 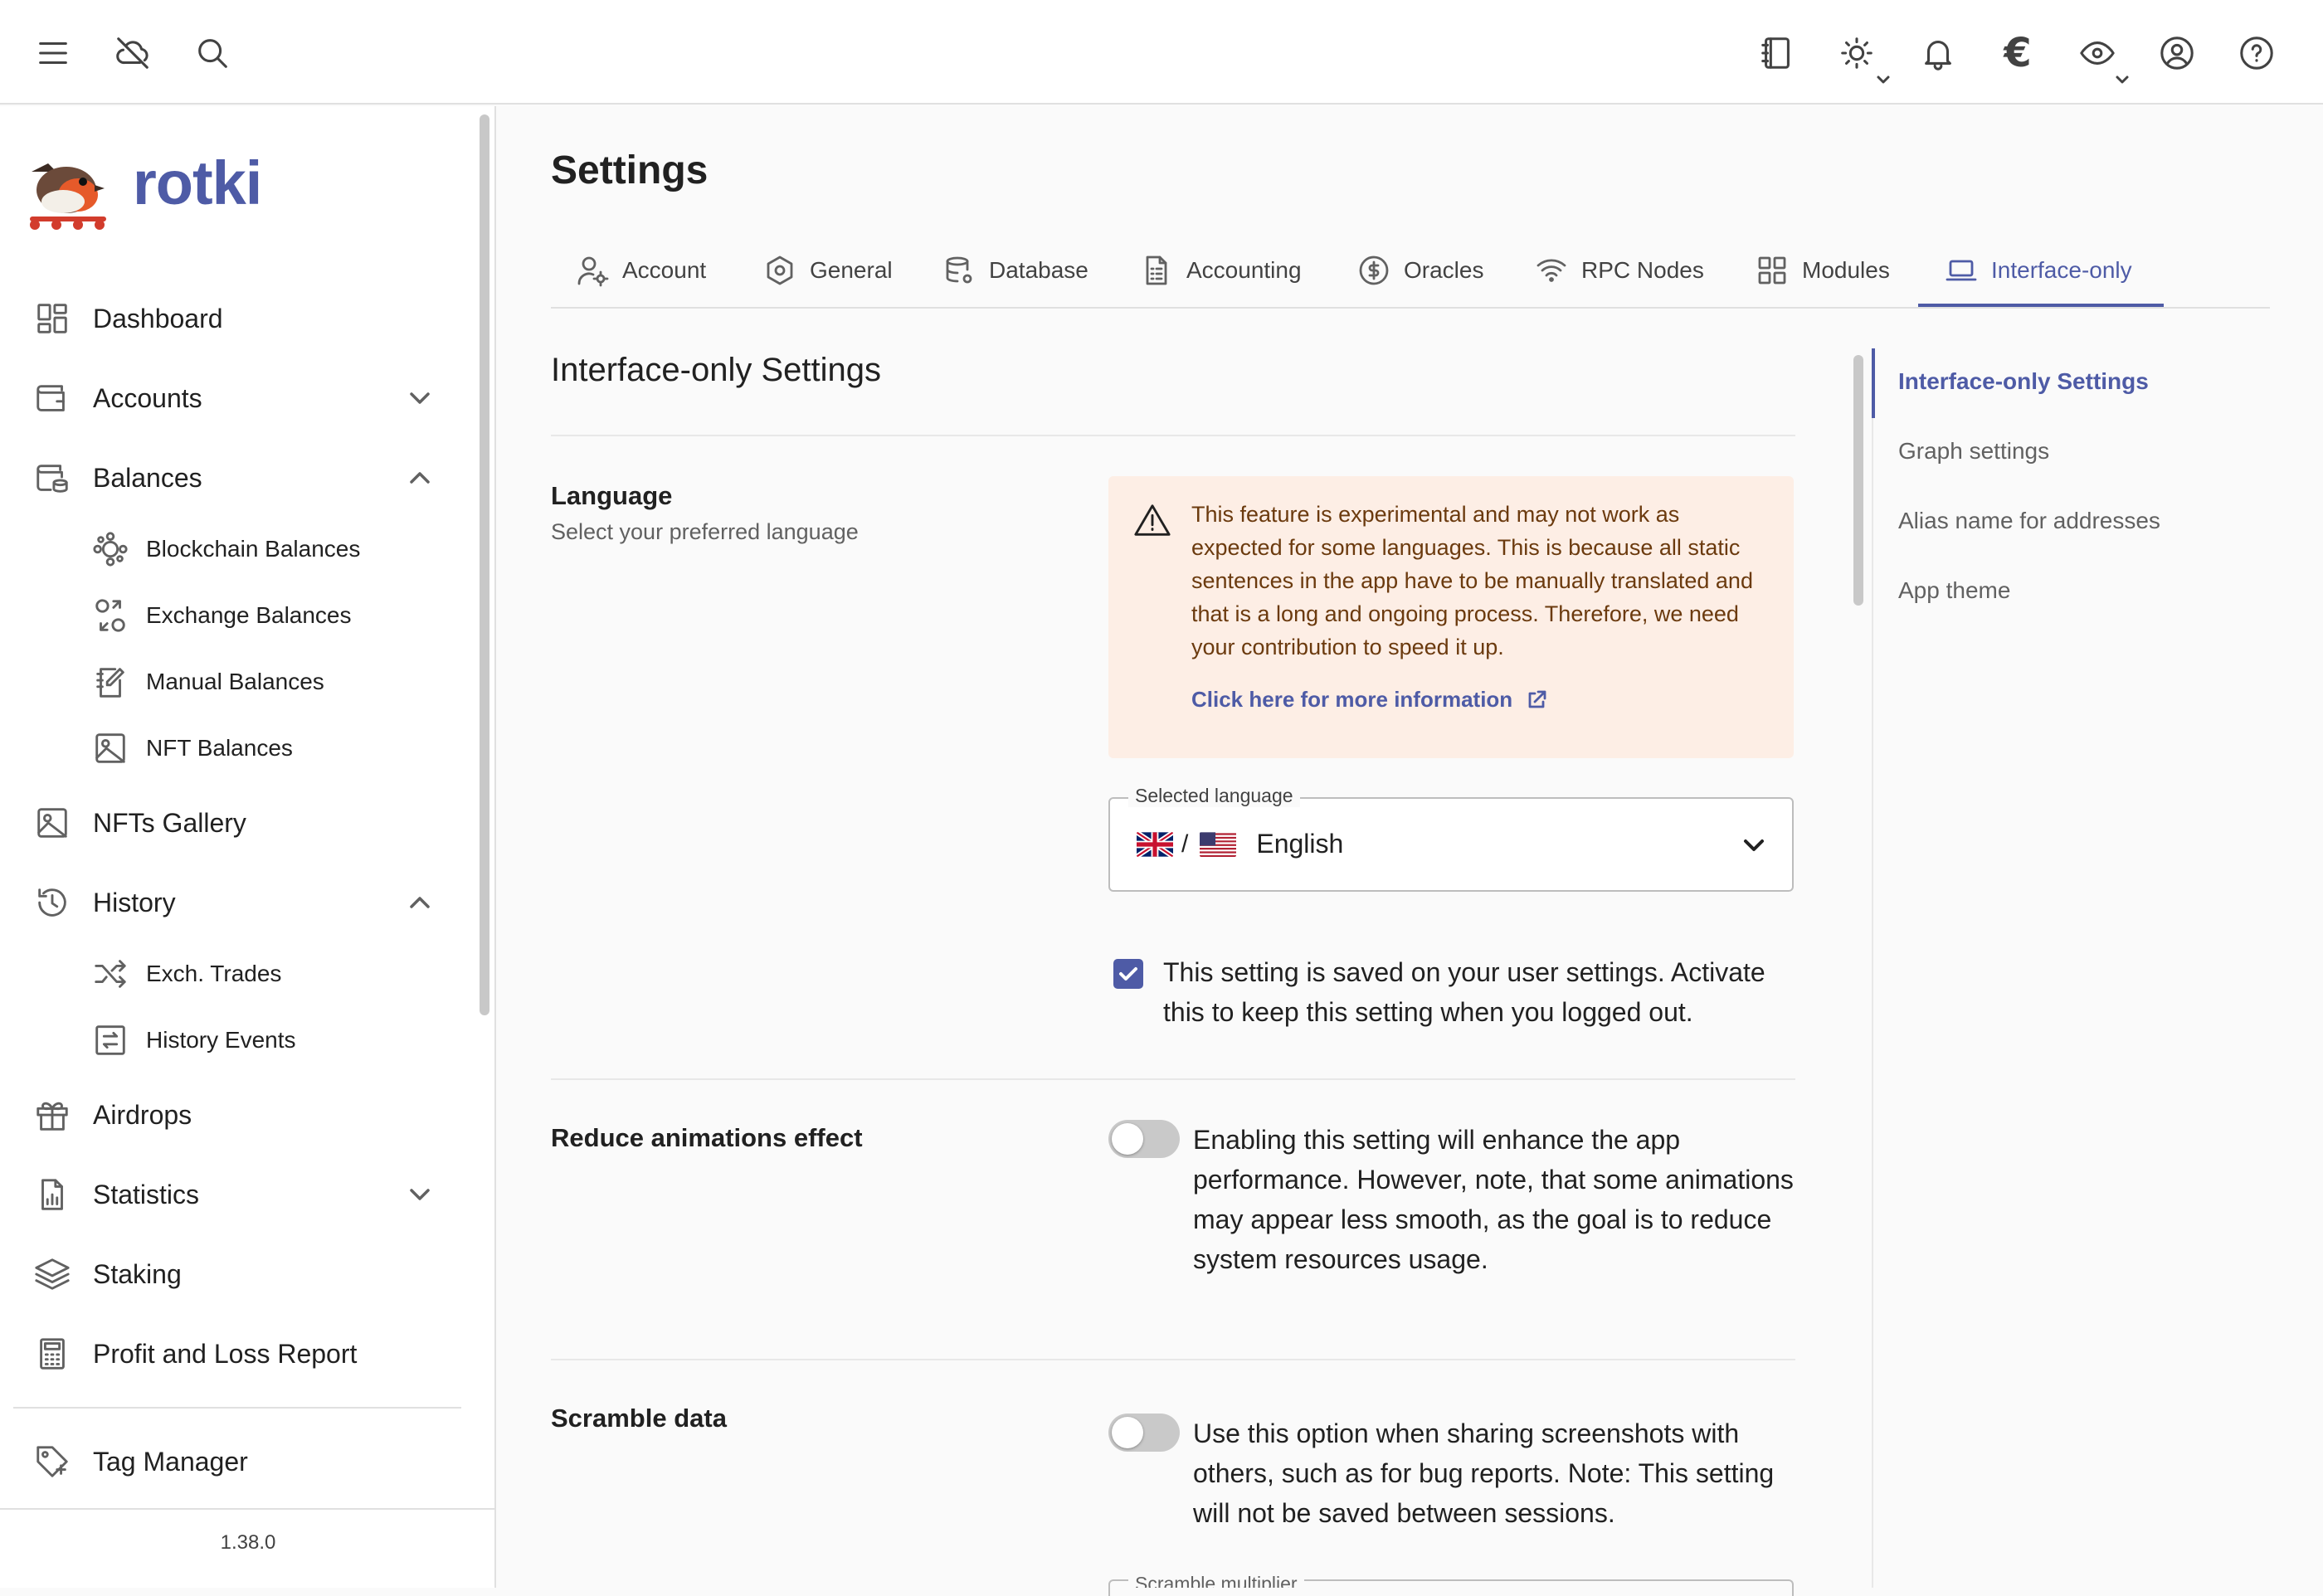 What do you see at coordinates (232, 549) in the screenshot?
I see `sidebar-item-blockchain-balances: Blockchain Balances` at bounding box center [232, 549].